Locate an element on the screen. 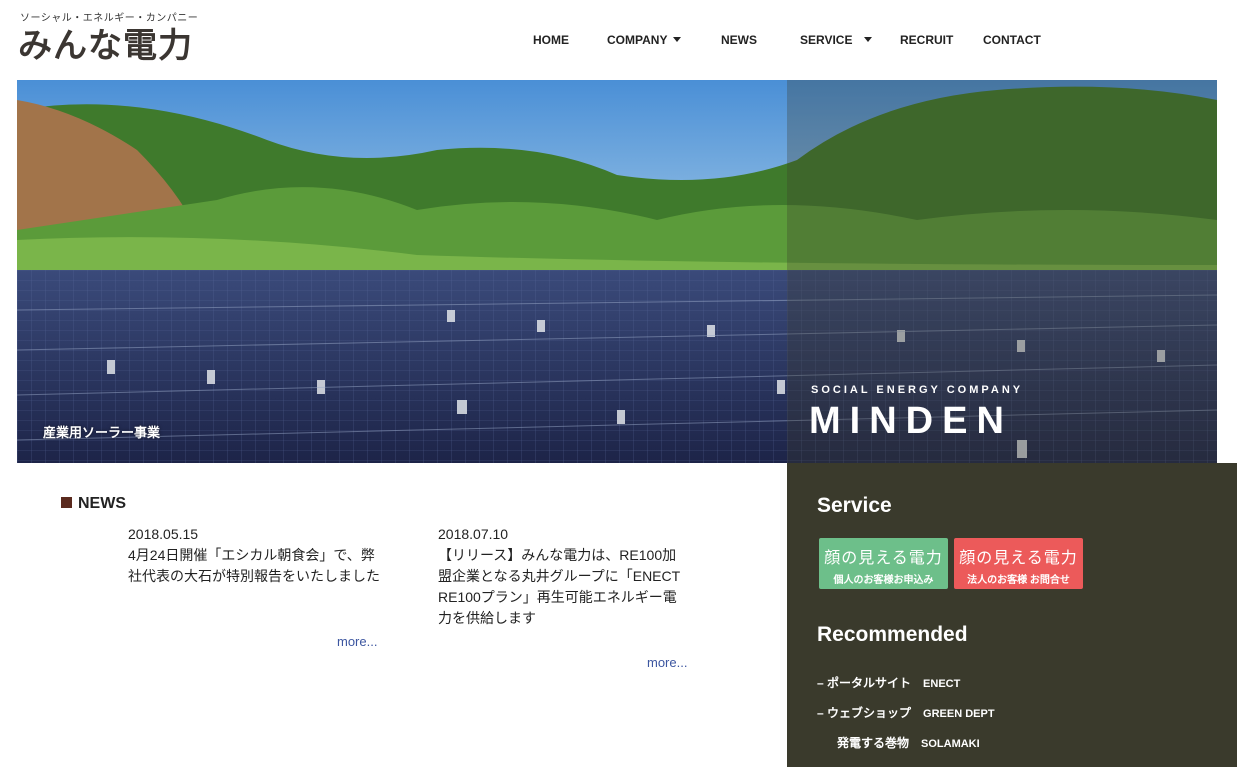 The width and height of the screenshot is (1237, 767). site-tagline: ソーシャル・エネルギー・カンパニー is located at coordinates (109, 18).